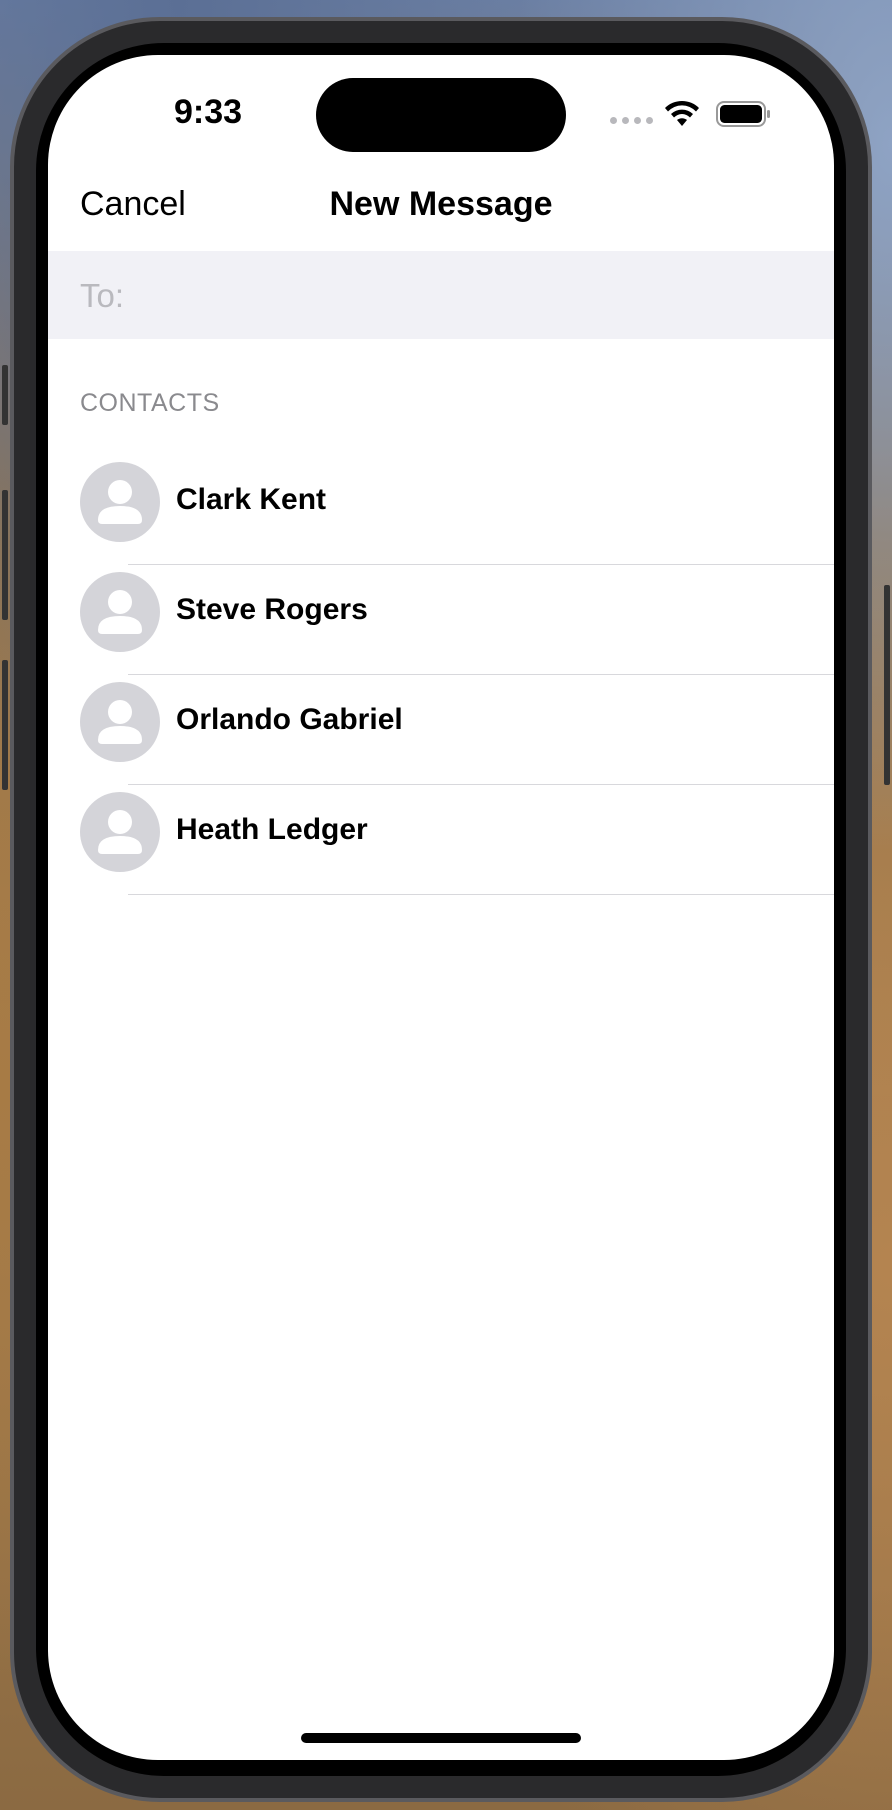  What do you see at coordinates (5, 395) in the screenshot?
I see `action-button` at bounding box center [5, 395].